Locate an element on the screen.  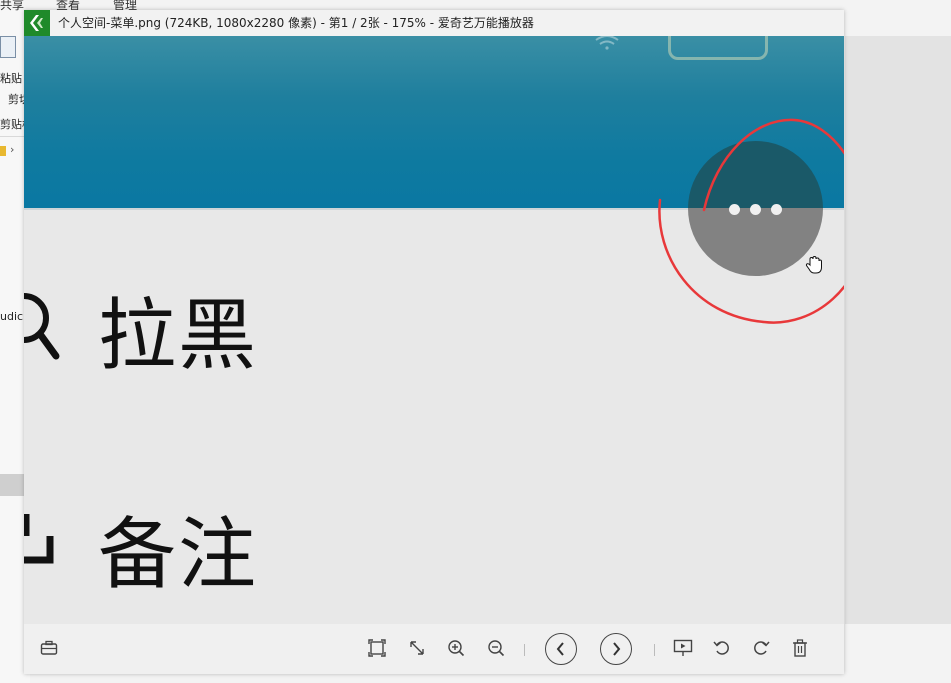
menu-item-block-label: 拉黑 is located at coordinates (178, 336).